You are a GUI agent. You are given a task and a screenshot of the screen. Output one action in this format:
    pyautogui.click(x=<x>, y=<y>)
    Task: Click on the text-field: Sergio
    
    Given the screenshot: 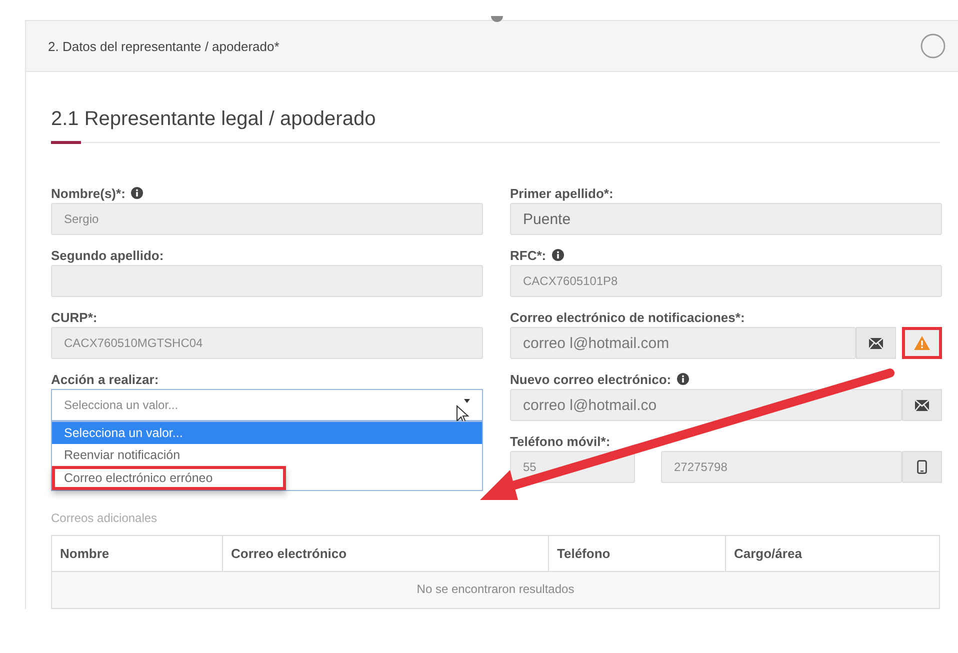 What is the action you would take?
    pyautogui.click(x=267, y=219)
    